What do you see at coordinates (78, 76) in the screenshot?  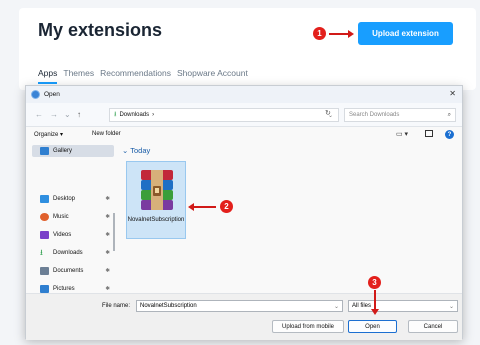 I see `tab-themes: Themes` at bounding box center [78, 76].